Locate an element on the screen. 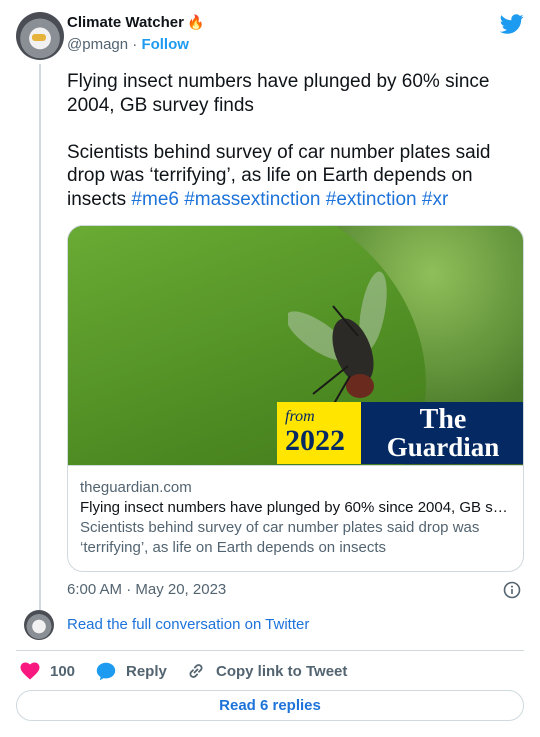 Image resolution: width=540 pixels, height=737 pixels. conversation-avatar is located at coordinates (39, 625).